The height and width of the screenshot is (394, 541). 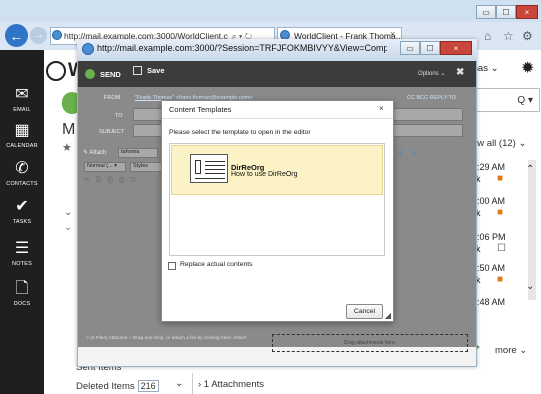 What do you see at coordinates (22, 206) in the screenshot?
I see `checkmark-icon: ✔` at bounding box center [22, 206].